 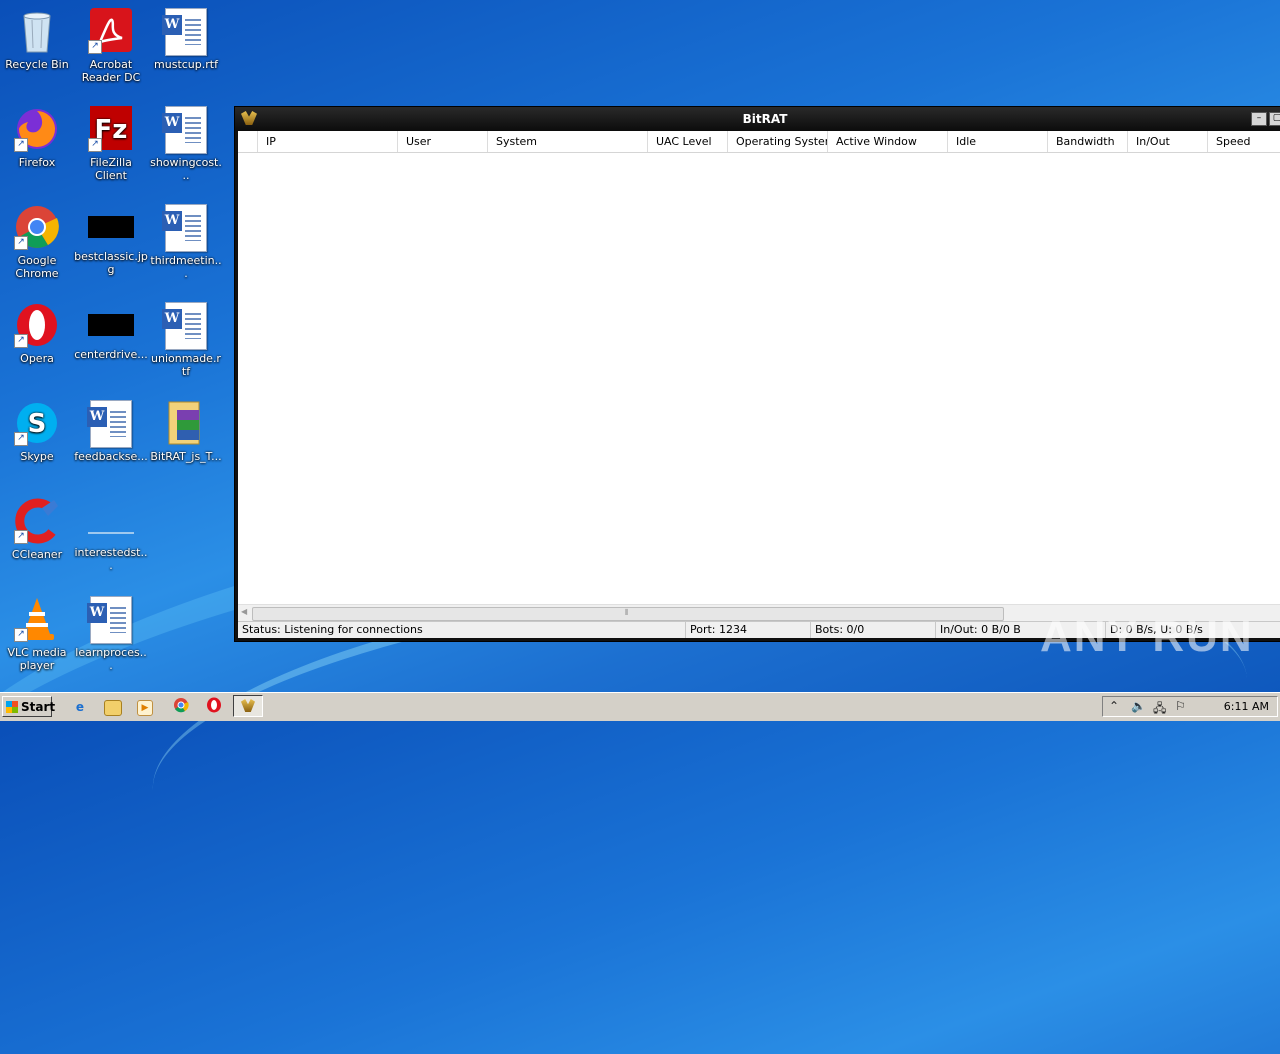 I want to click on desktop-icon-label: Google Chrome, so click(x=37, y=267).